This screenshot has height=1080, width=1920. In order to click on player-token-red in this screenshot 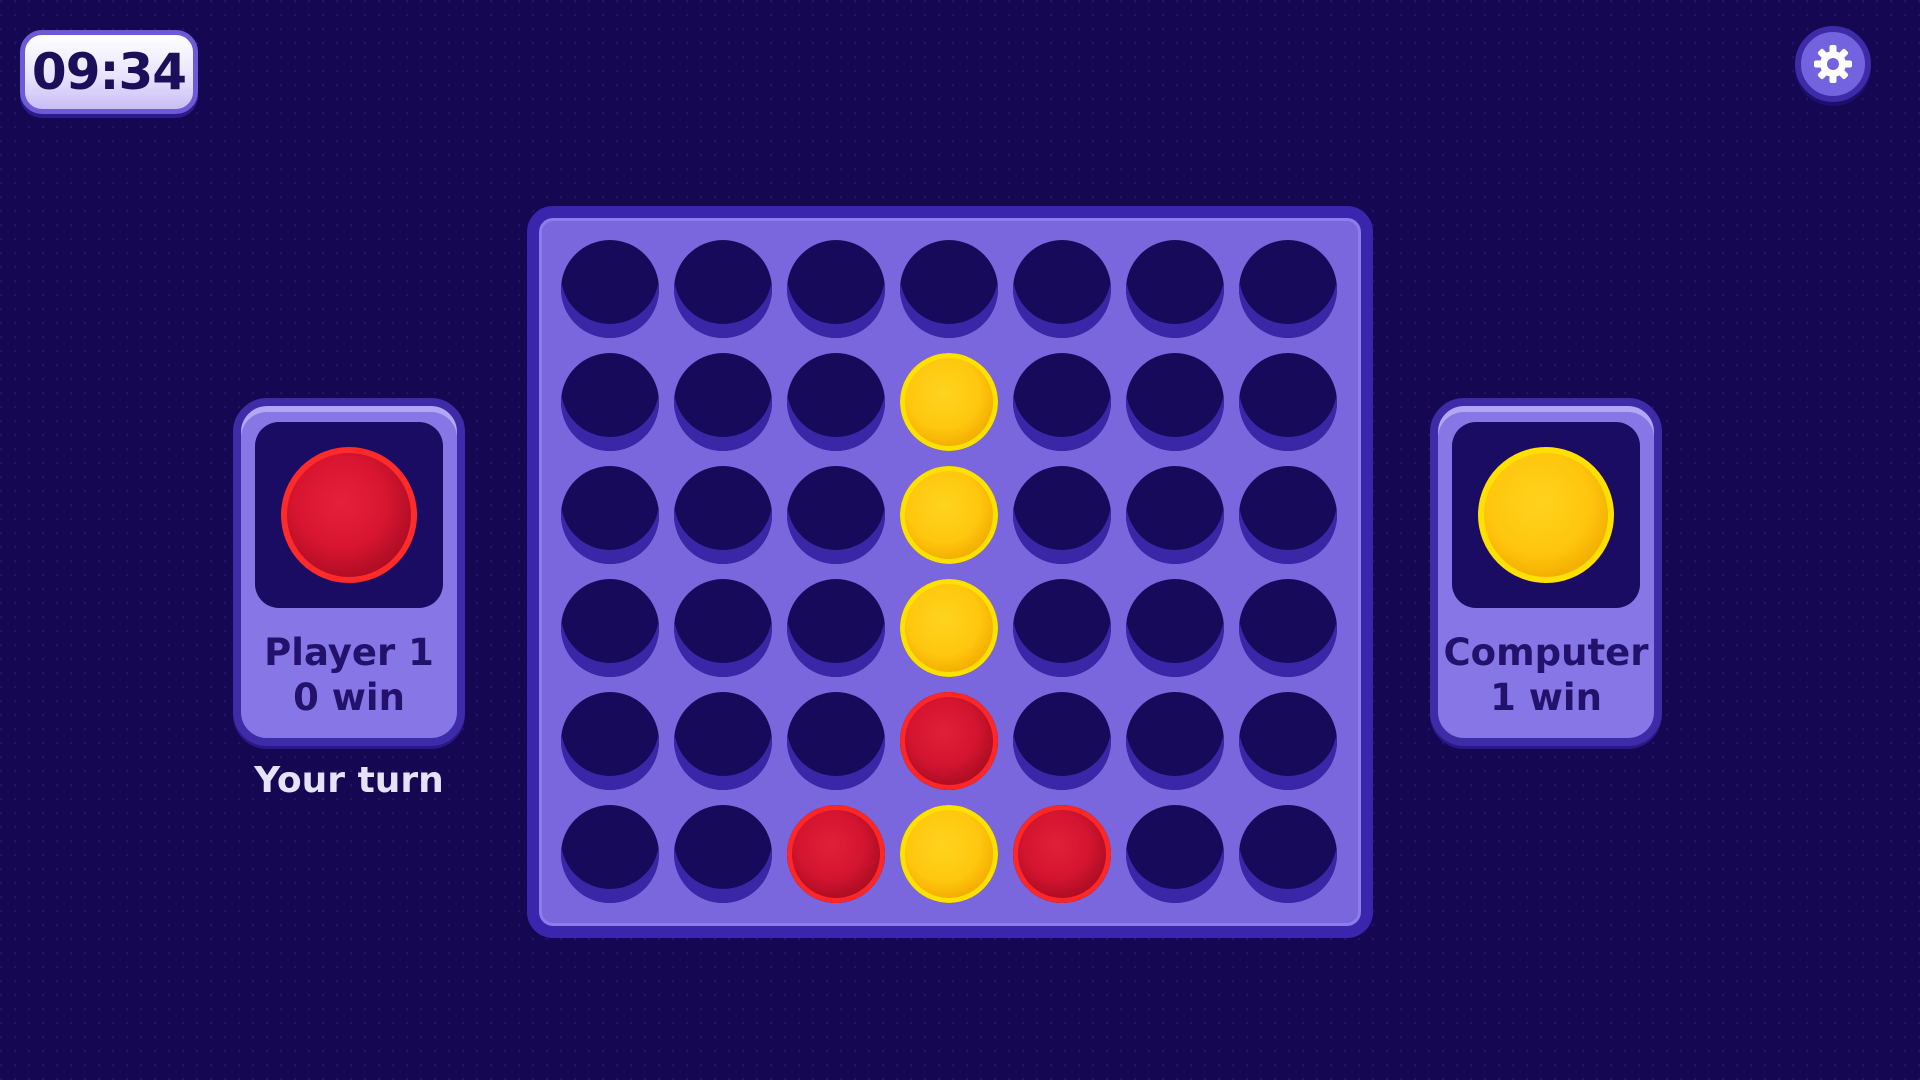, I will do `click(349, 515)`.